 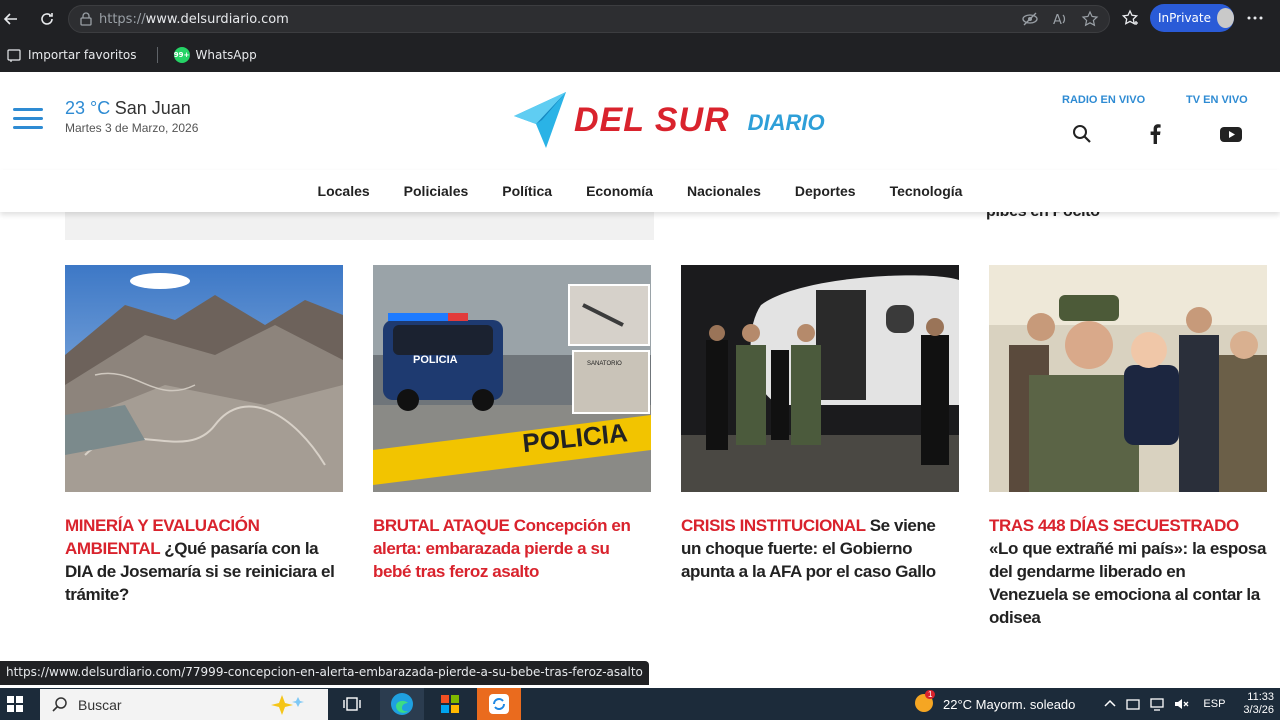 What do you see at coordinates (1009, 704) in the screenshot?
I see `tray-weather-text: 22°C Mayorm. soleado` at bounding box center [1009, 704].